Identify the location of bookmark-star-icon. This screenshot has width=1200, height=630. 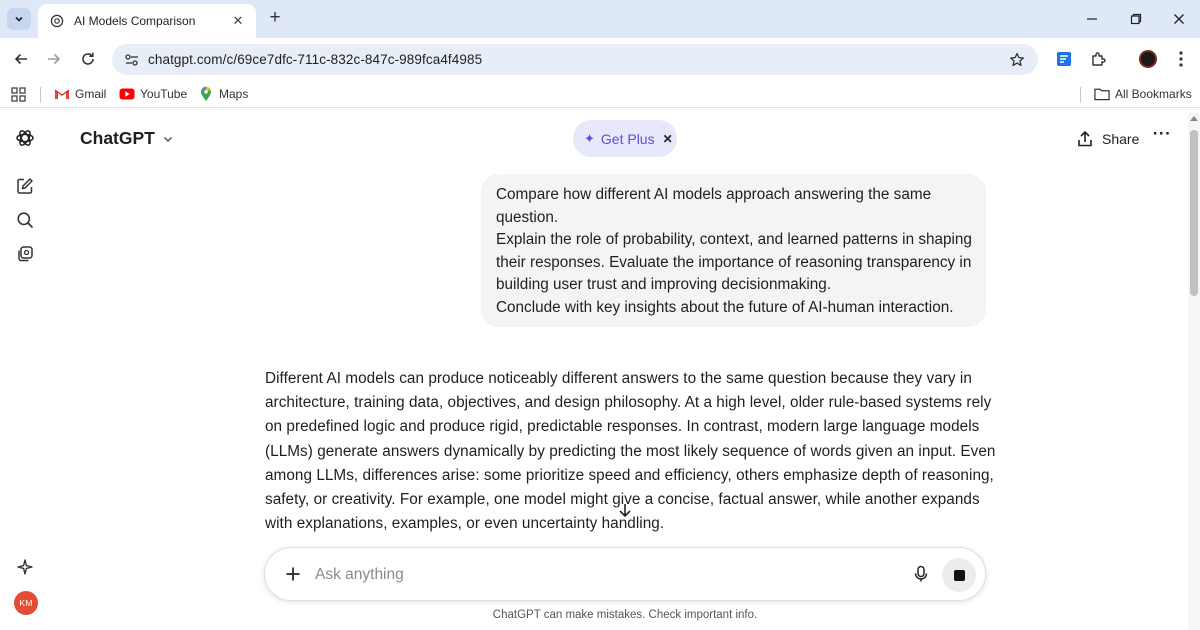
(1017, 60).